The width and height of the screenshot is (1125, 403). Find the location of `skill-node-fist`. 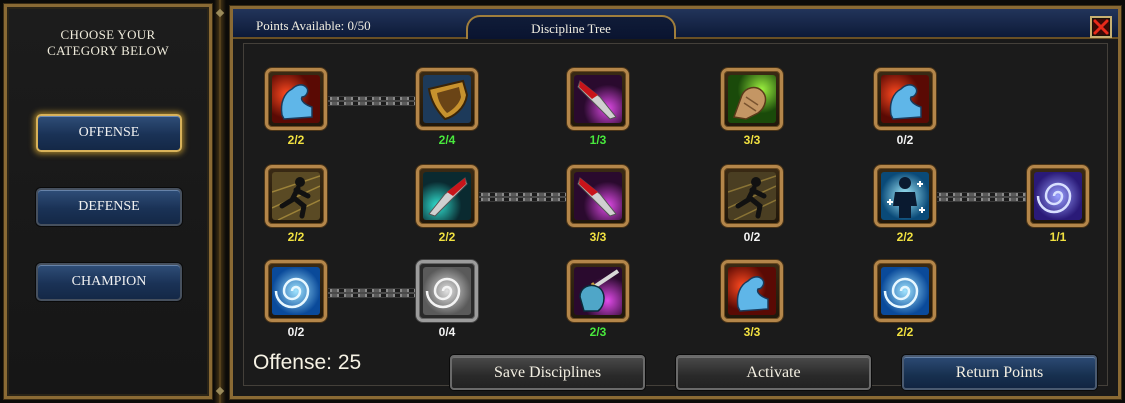

skill-node-fist is located at coordinates (752, 99).